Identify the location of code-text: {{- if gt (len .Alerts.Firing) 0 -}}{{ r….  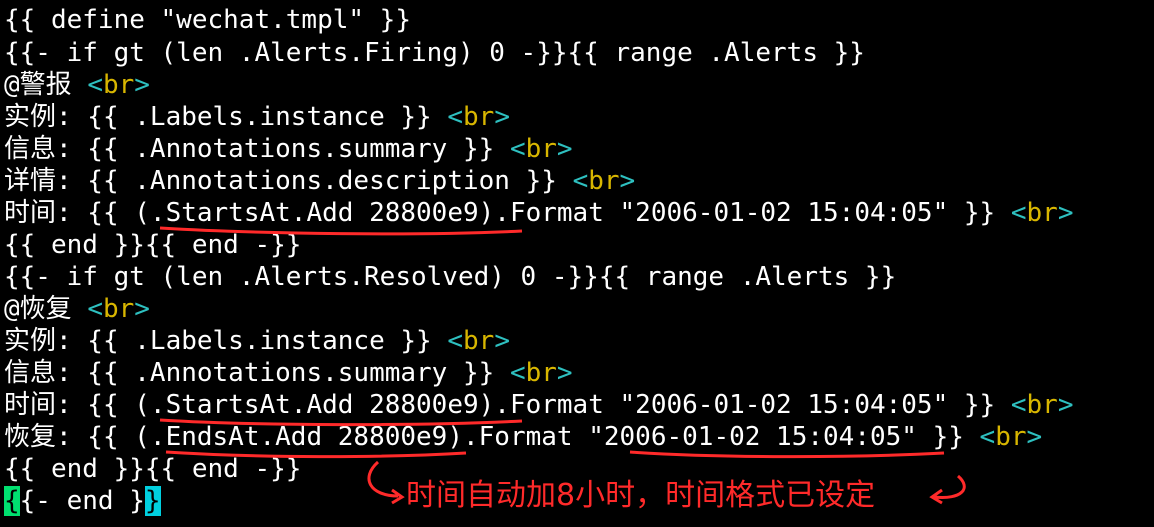
(434, 53).